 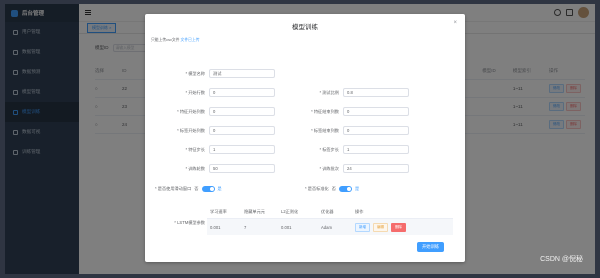 What do you see at coordinates (362, 227) in the screenshot?
I see `add-param-button: 新增` at bounding box center [362, 227].